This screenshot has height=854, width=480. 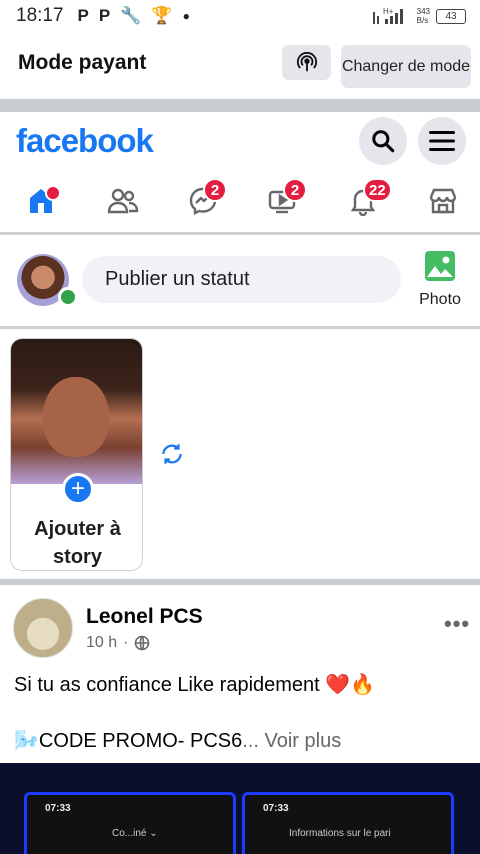 I want to click on tab-home, so click(x=43, y=201).